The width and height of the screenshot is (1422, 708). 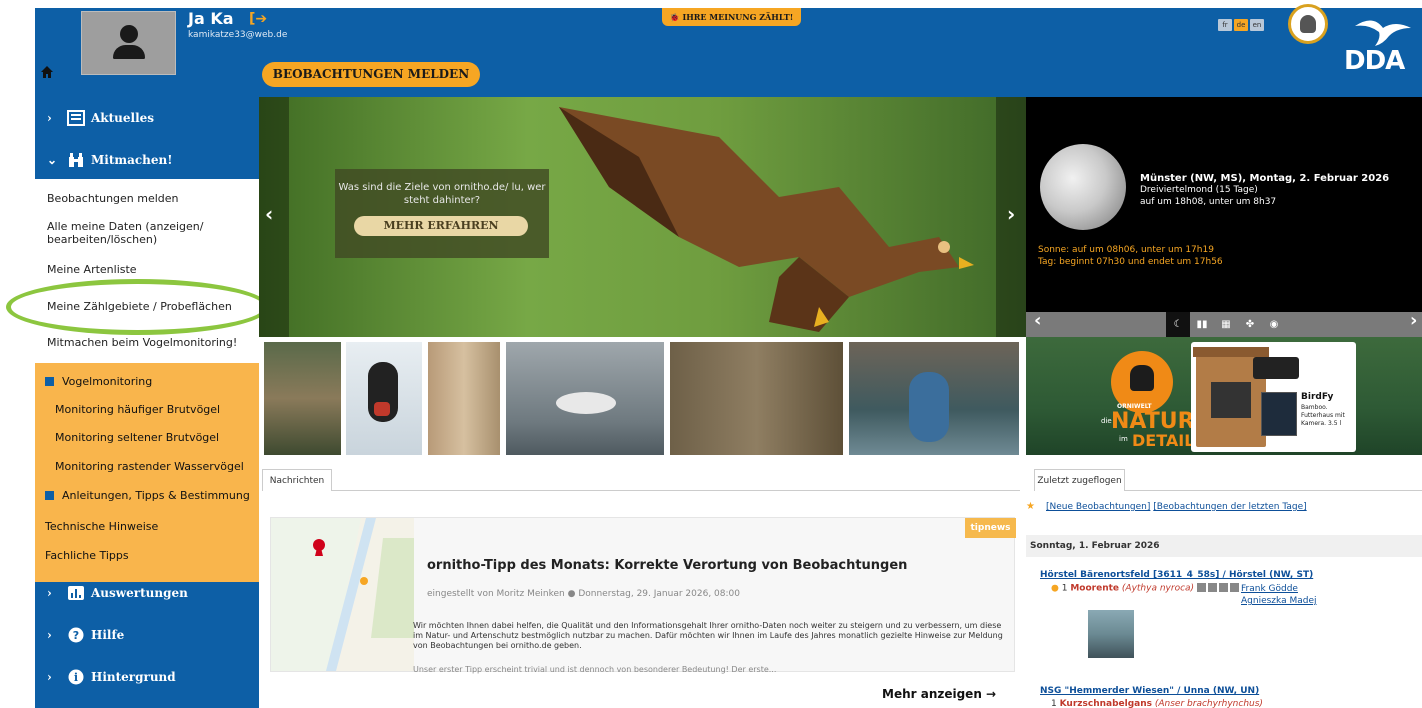 I want to click on ad-im: im, so click(x=1123, y=439).